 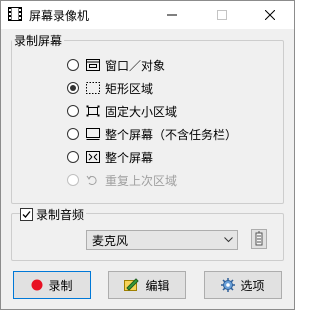 What do you see at coordinates (93, 111) in the screenshot?
I see `fixed-size-region-icon` at bounding box center [93, 111].